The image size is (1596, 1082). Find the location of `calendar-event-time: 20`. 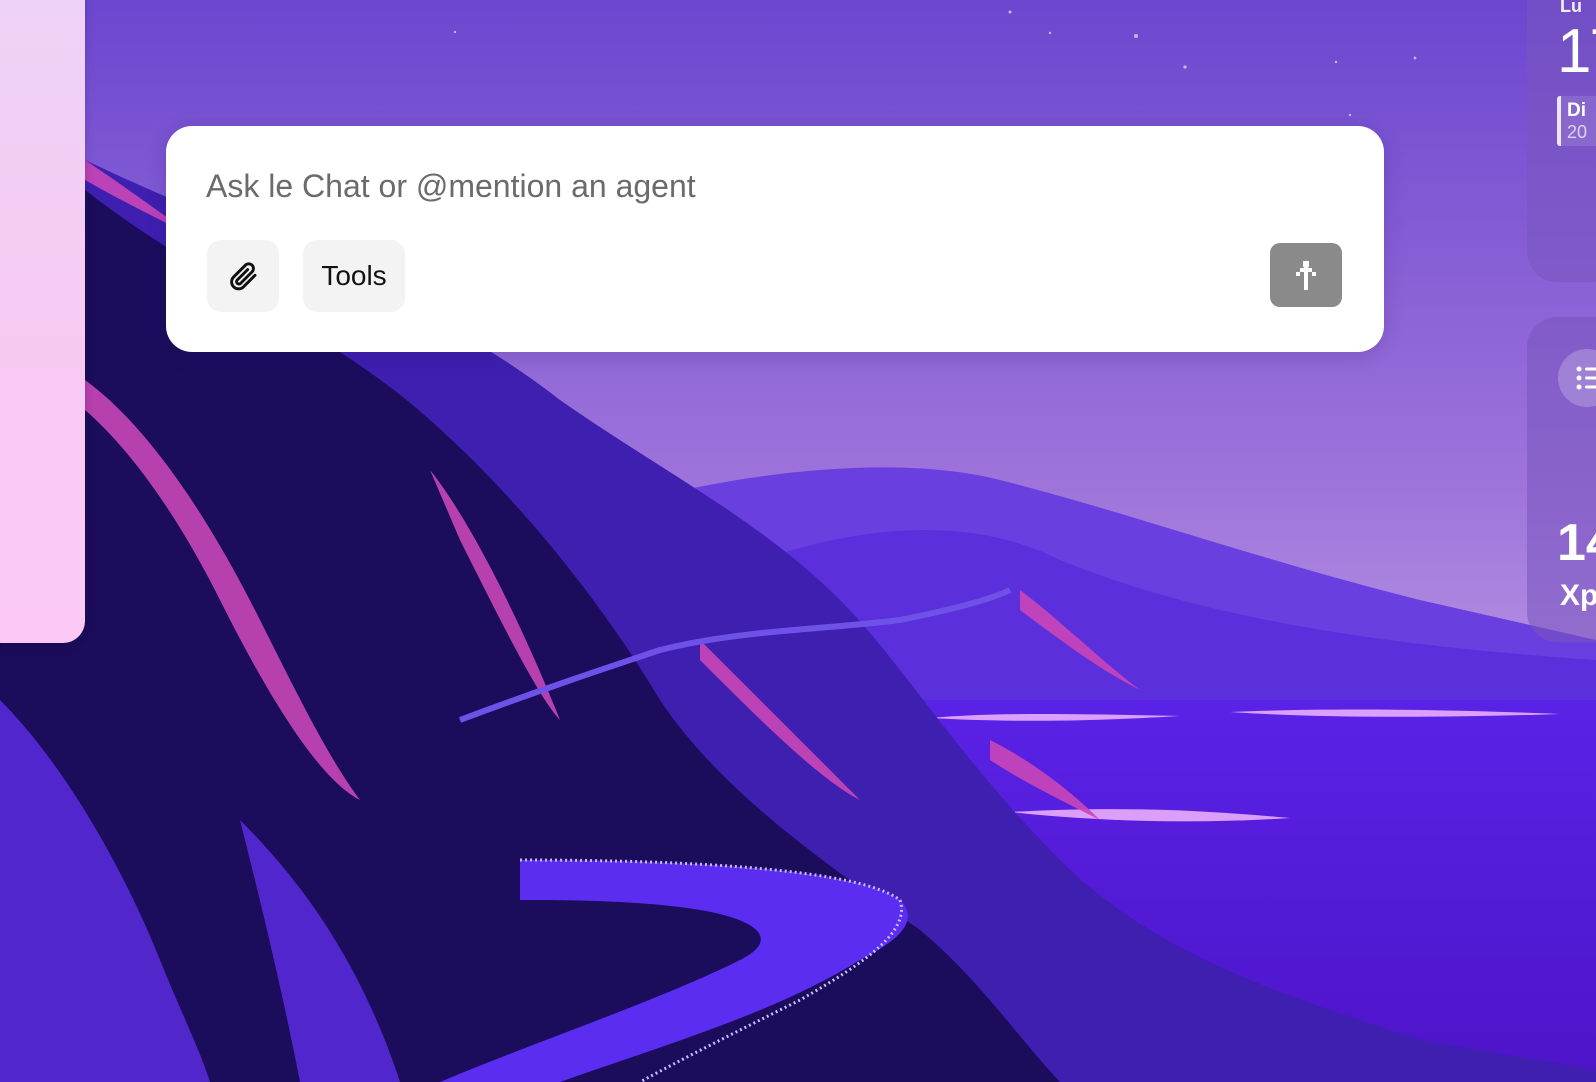

calendar-event-time: 20 is located at coordinates (1577, 132).